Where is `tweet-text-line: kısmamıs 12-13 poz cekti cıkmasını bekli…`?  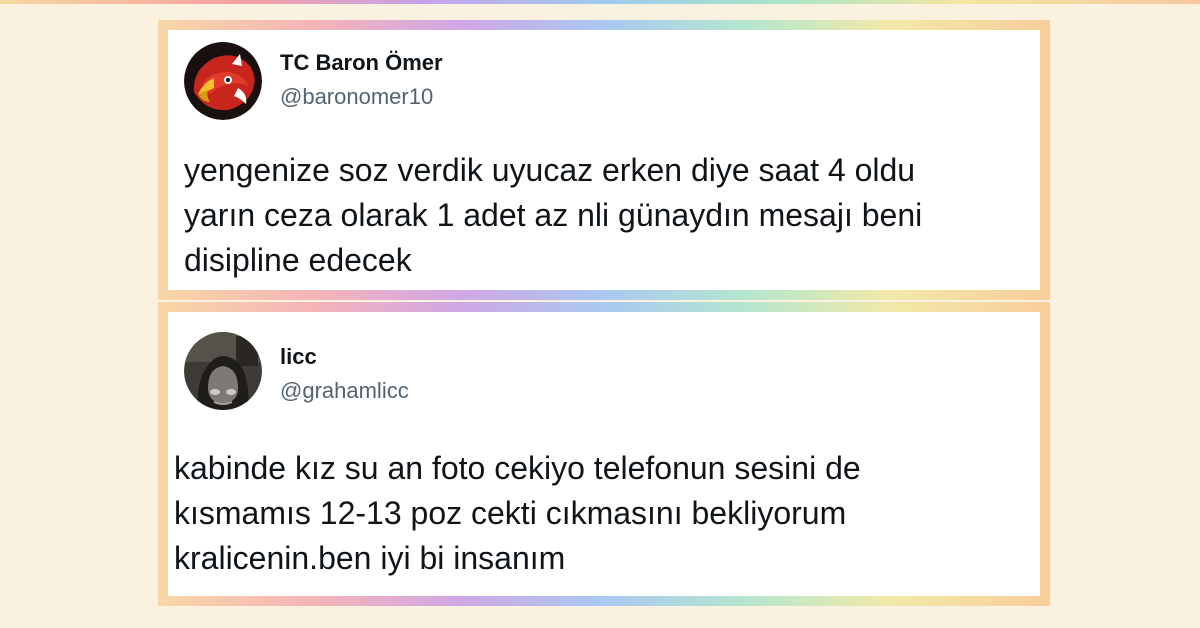
tweet-text-line: kısmamıs 12-13 poz cekti cıkmasını bekli… is located at coordinates (510, 513).